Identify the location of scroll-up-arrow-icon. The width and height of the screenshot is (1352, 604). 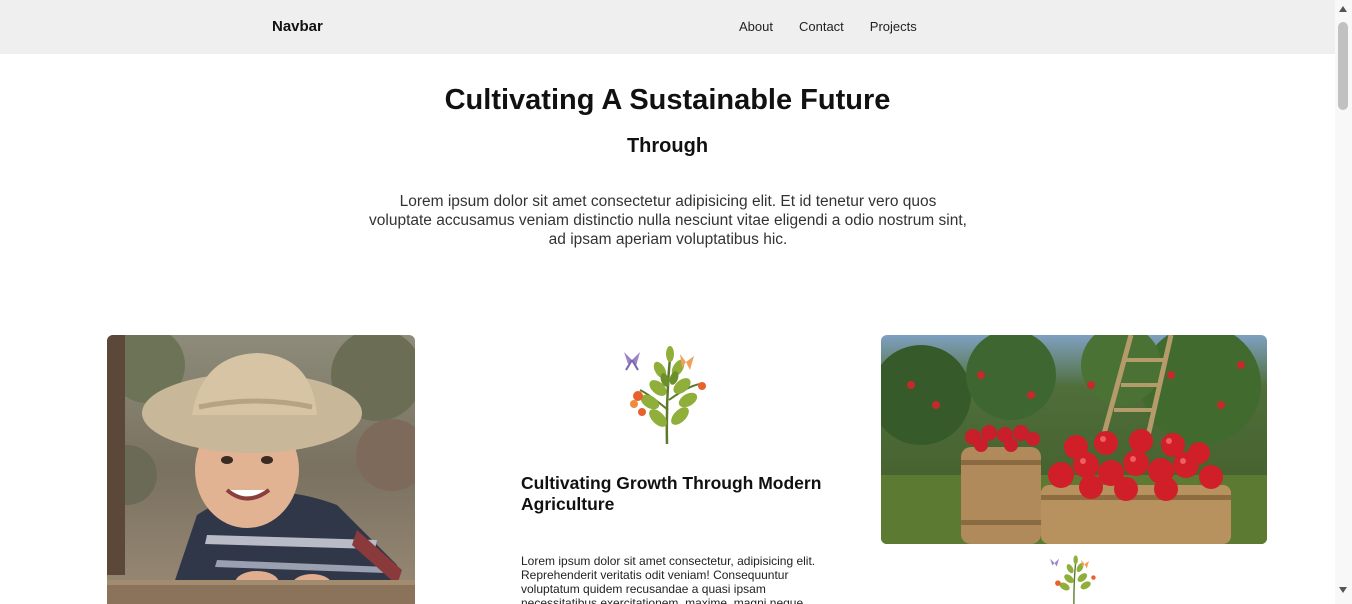
(1343, 9).